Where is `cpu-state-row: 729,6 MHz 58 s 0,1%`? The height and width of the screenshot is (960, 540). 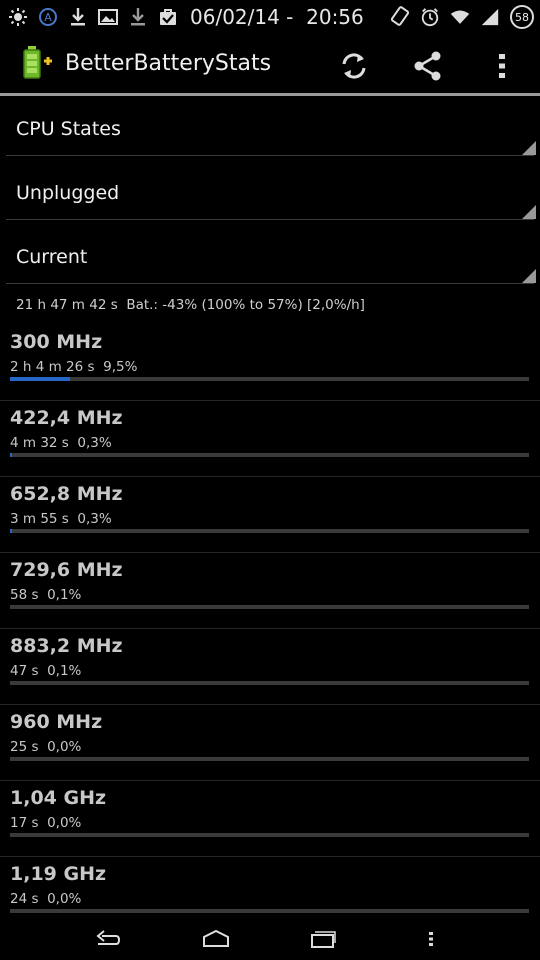
cpu-state-row: 729,6 MHz 58 s 0,1% is located at coordinates (270, 591).